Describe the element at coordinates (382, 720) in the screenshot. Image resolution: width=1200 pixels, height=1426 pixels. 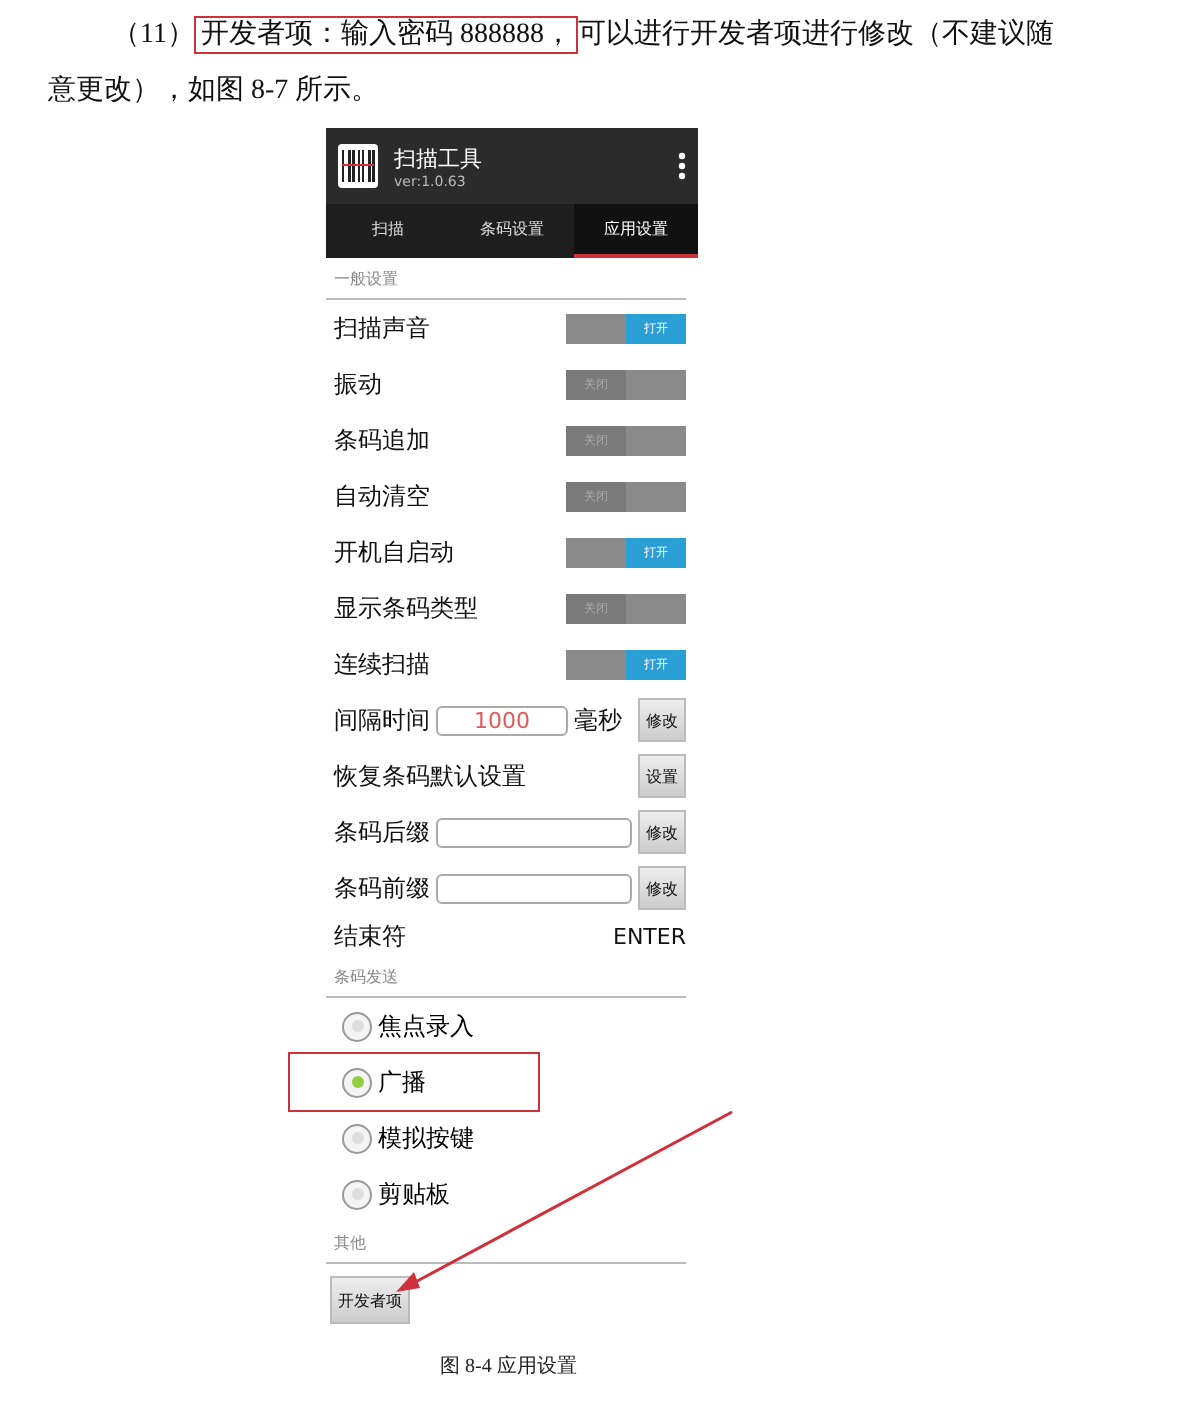
I see `setting-label: 间隔时间` at that location.